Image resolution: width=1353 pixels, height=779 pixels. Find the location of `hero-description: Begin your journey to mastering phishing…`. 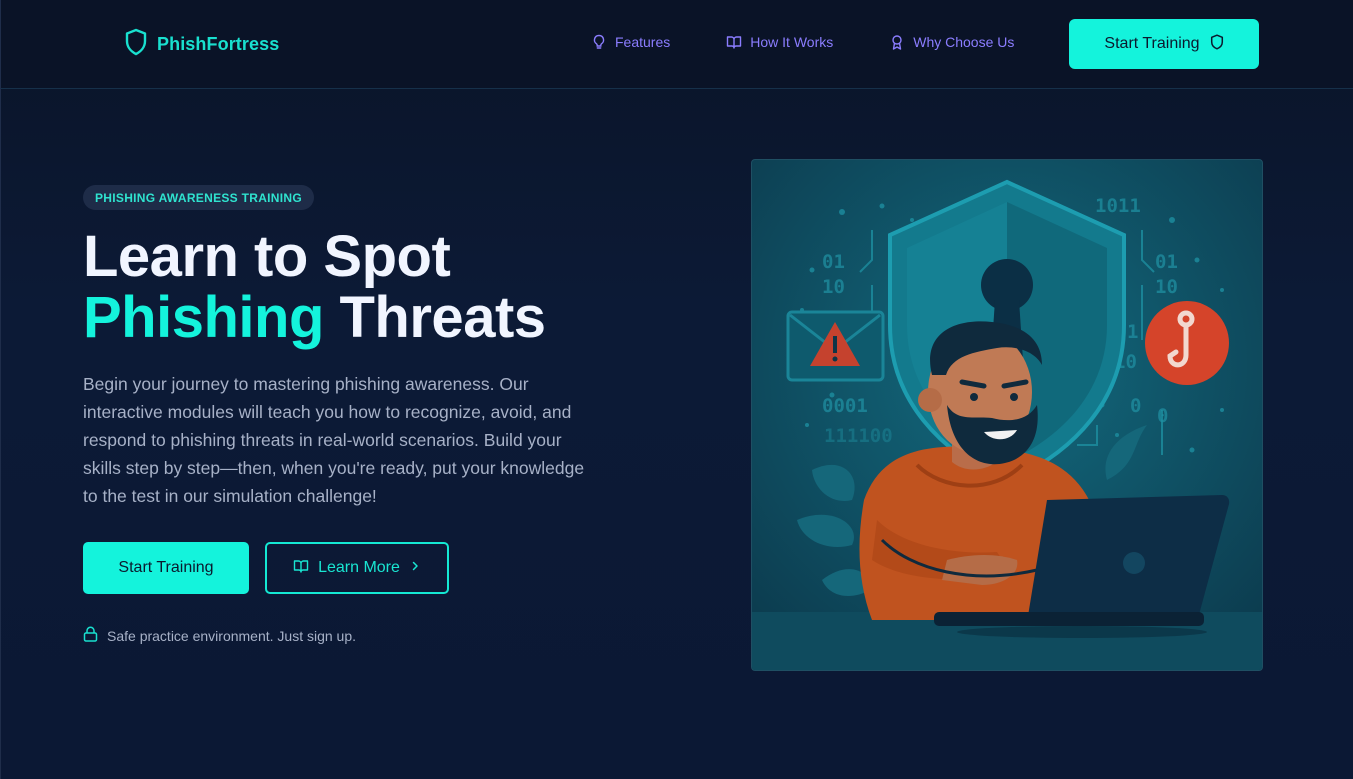

hero-description: Begin your journey to mastering phishing… is located at coordinates (334, 440).